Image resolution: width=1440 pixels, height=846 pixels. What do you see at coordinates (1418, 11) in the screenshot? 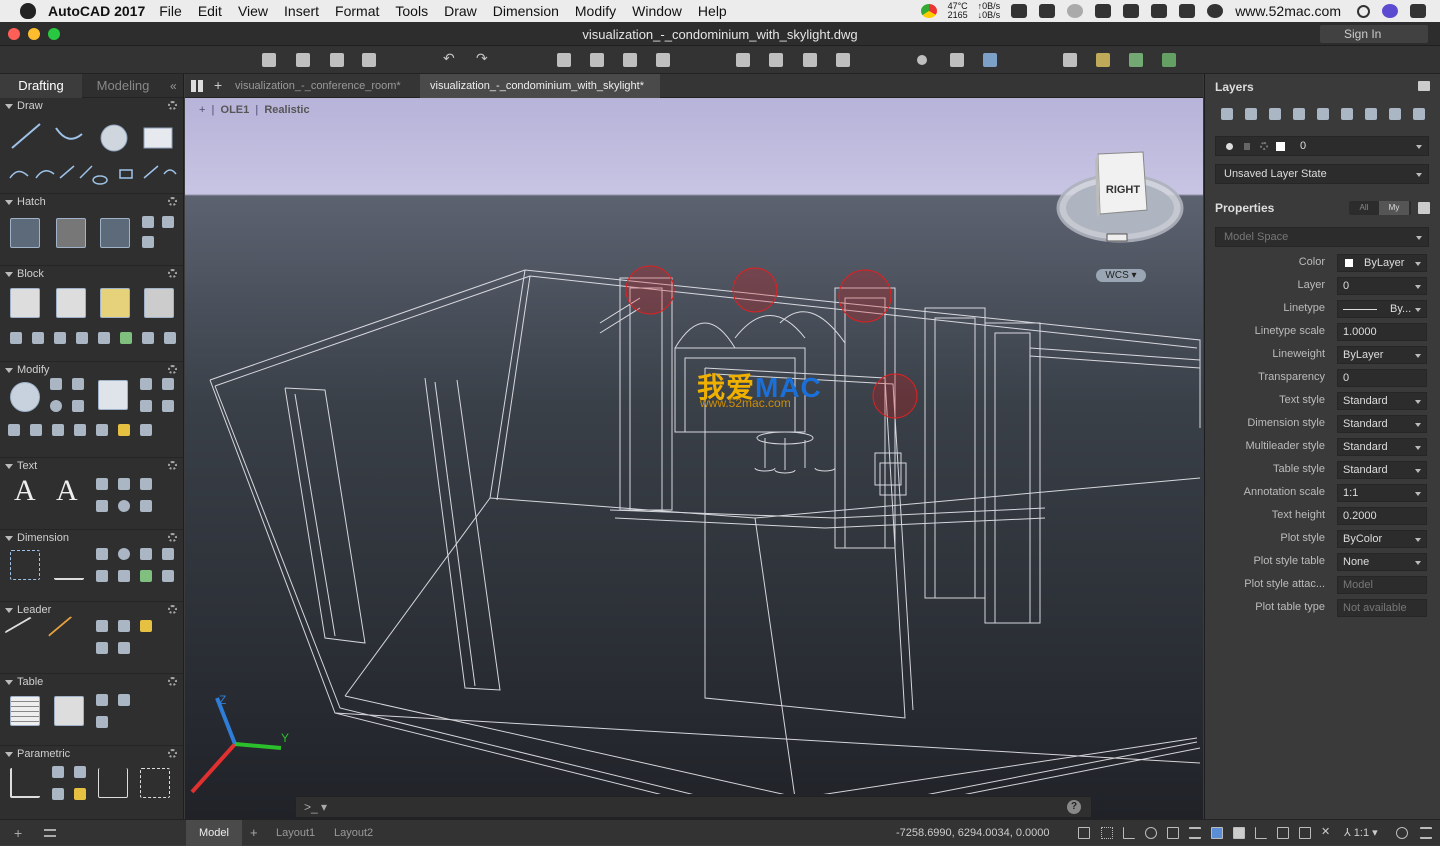
I see `notification-center-icon` at bounding box center [1418, 11].